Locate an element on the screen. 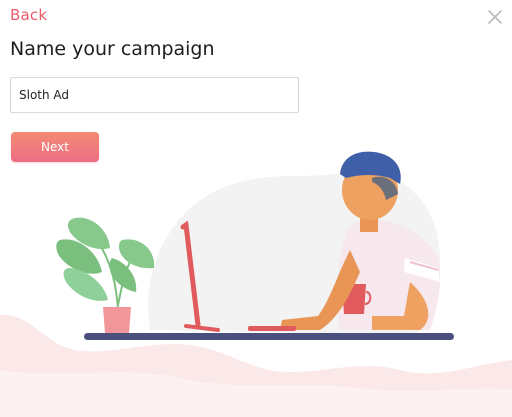 The image size is (512, 417). potted-plant-icon is located at coordinates (105, 275).